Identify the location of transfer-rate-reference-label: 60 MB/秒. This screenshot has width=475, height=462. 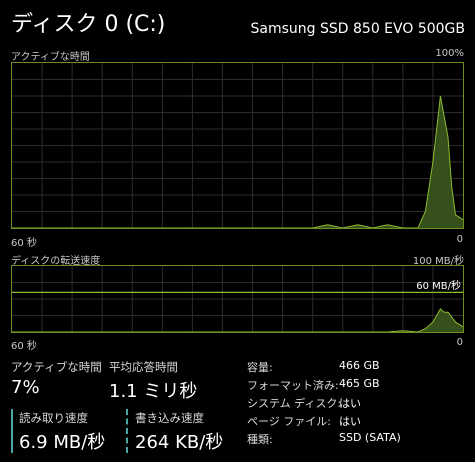
(438, 286).